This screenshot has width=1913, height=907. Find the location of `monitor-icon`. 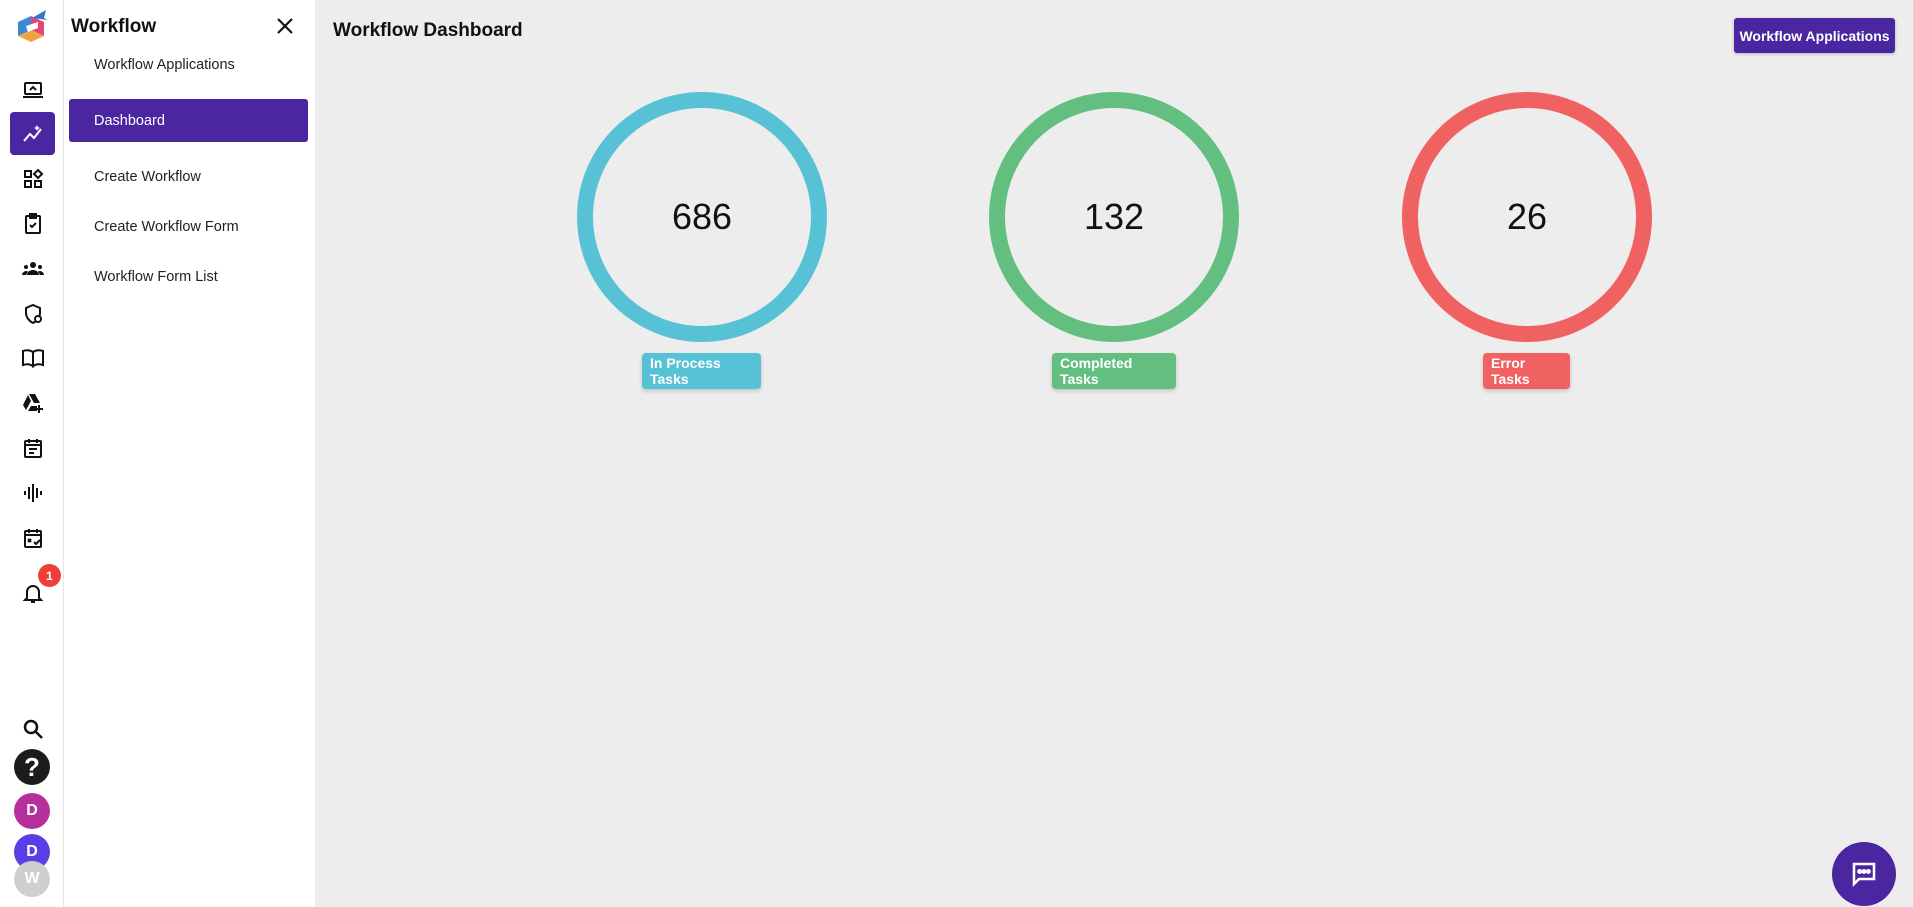

monitor-icon is located at coordinates (32, 89).